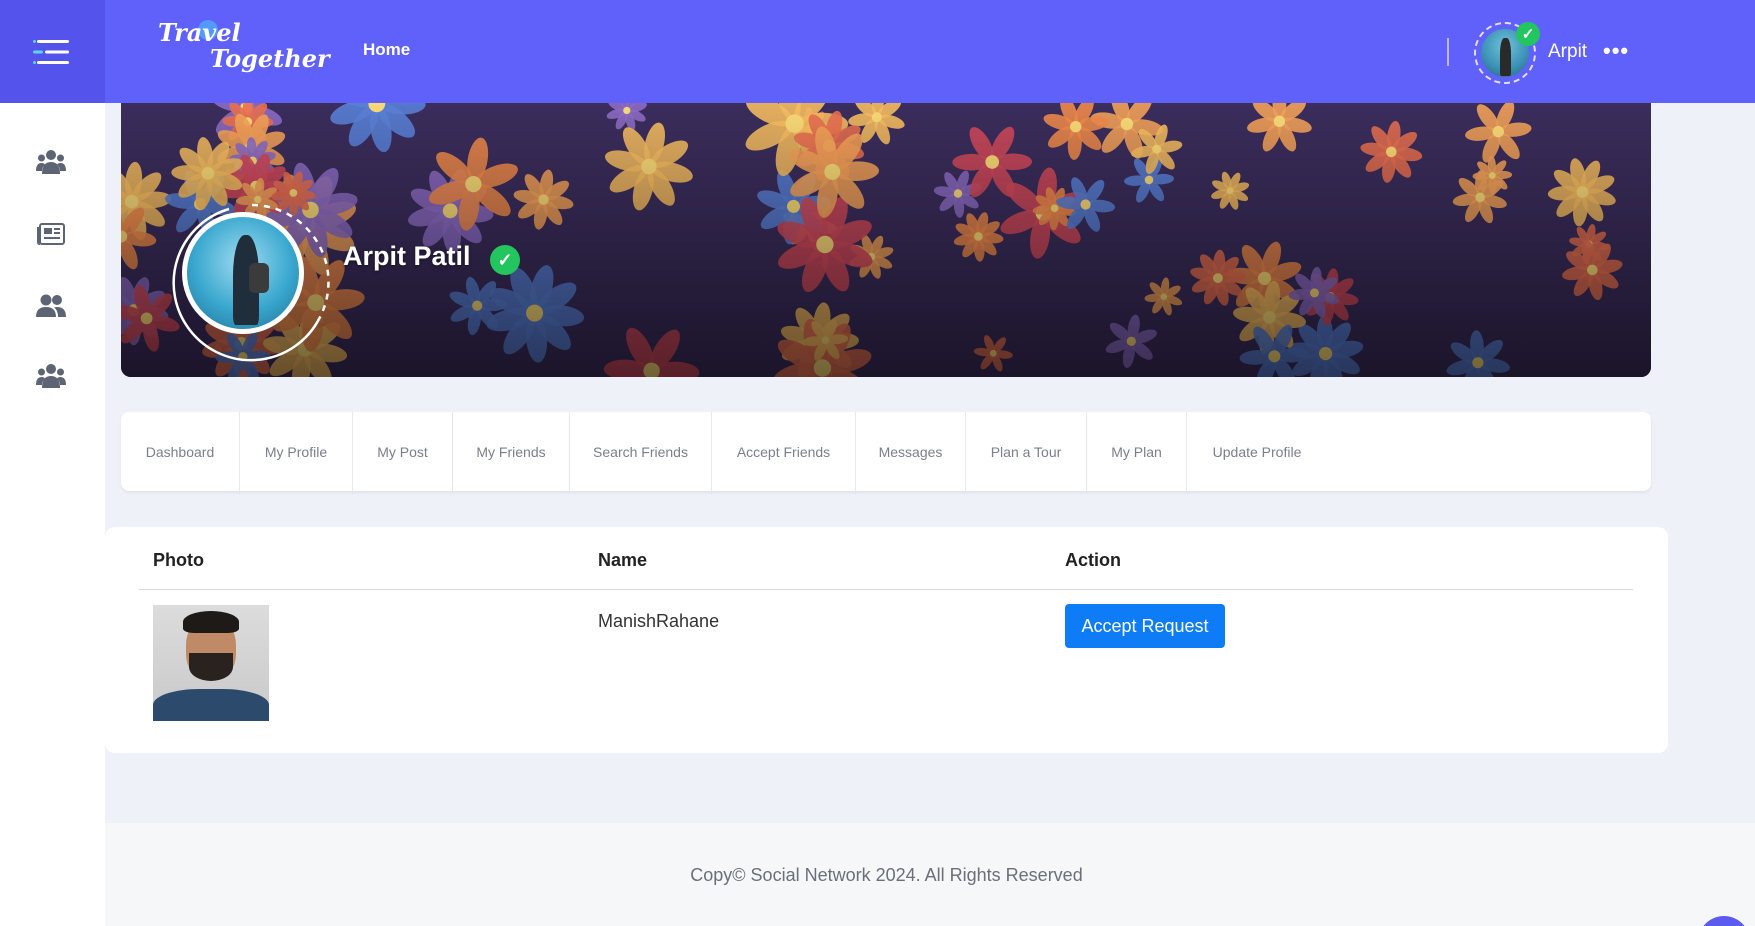 This screenshot has height=926, width=1755. I want to click on newspaper-icon, so click(51, 234).